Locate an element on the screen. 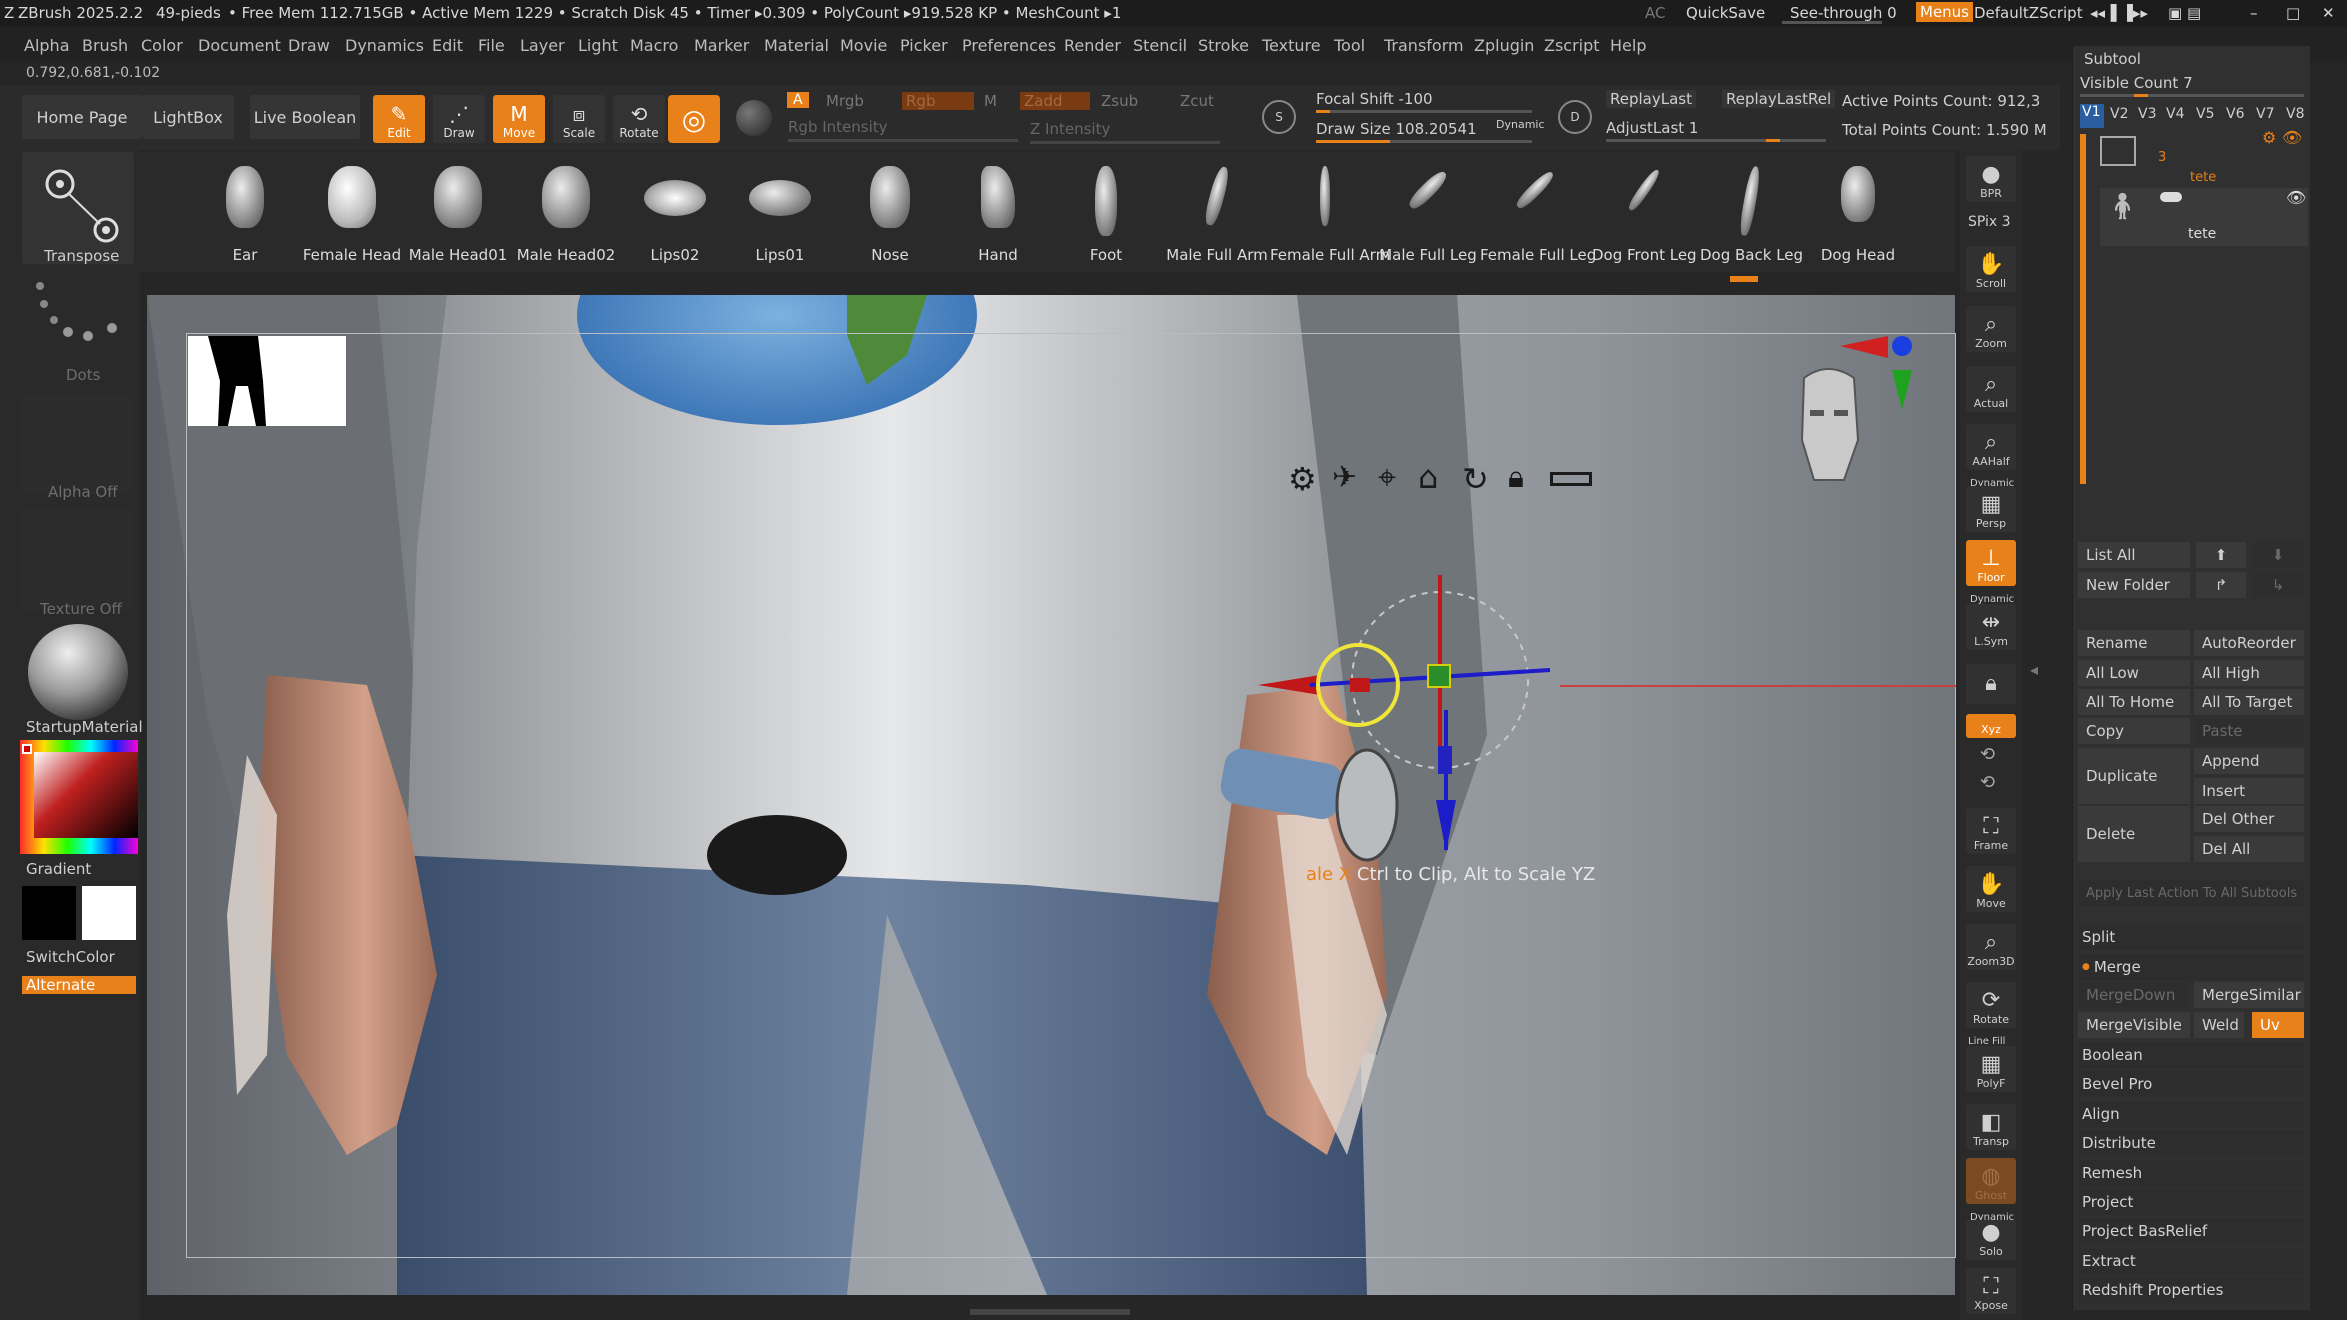 The height and width of the screenshot is (1320, 2347). menu-brush: Brush is located at coordinates (105, 45).